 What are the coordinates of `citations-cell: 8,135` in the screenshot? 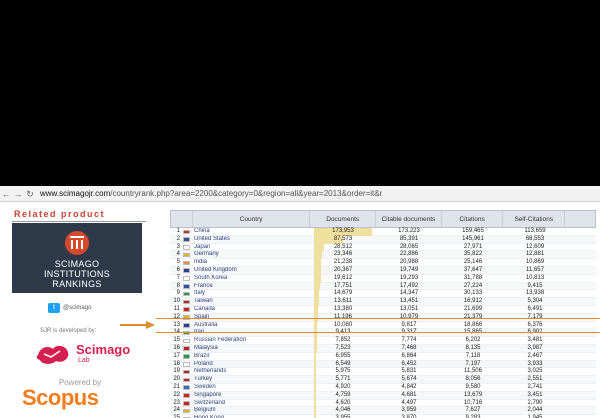 It's located at (473, 347).